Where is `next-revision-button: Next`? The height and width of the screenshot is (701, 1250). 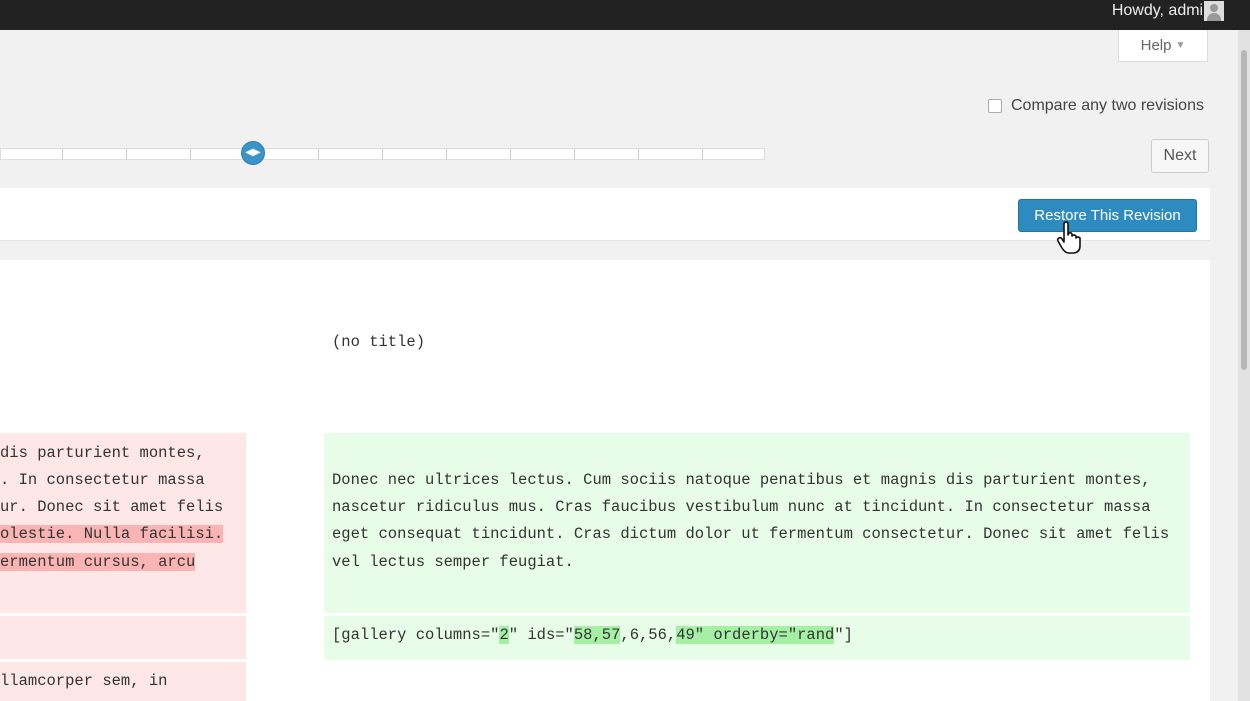 next-revision-button: Next is located at coordinates (1180, 156).